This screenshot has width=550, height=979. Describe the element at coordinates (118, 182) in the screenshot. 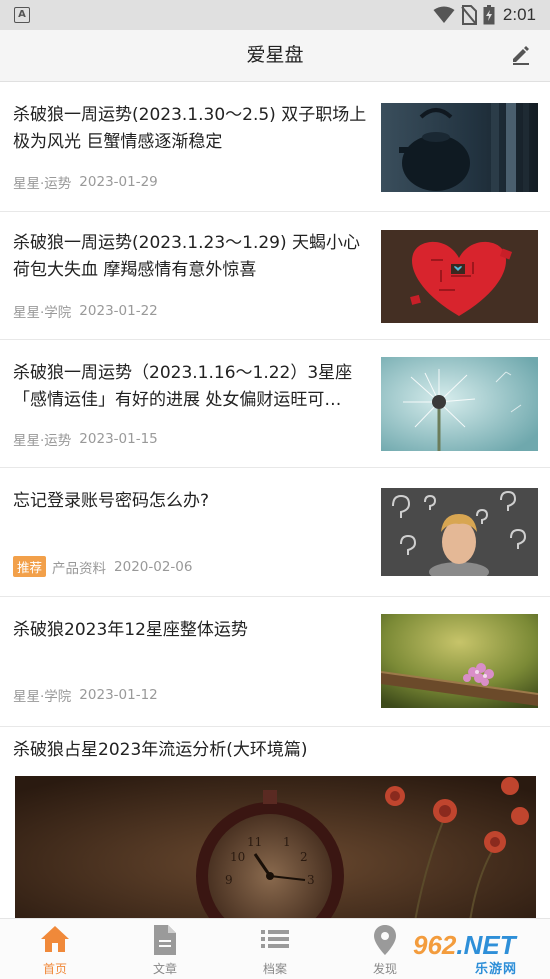

I see `article-date: 2023-01-29` at that location.